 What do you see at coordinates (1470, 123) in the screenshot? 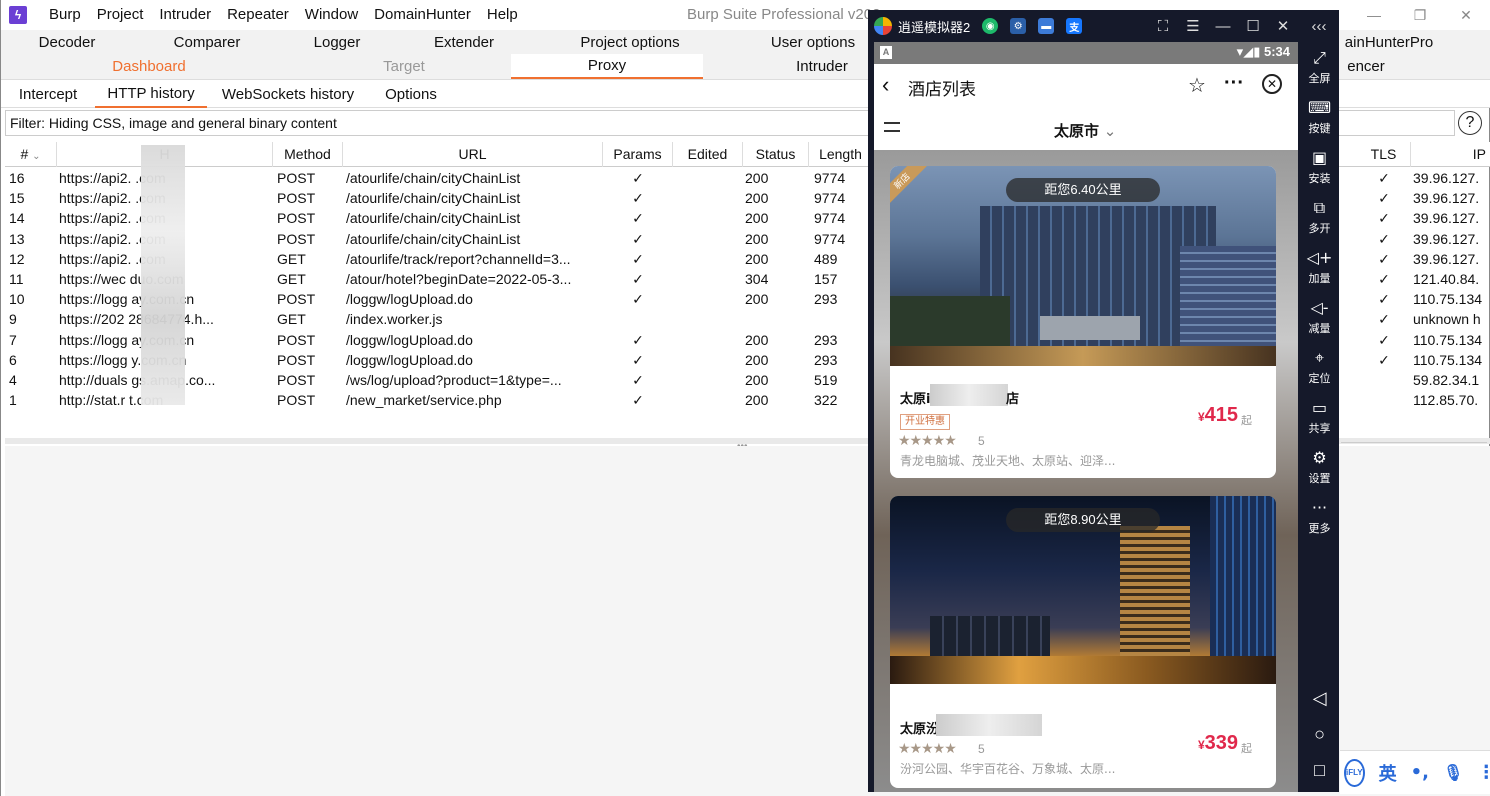
I see `help-icon: ?` at bounding box center [1470, 123].